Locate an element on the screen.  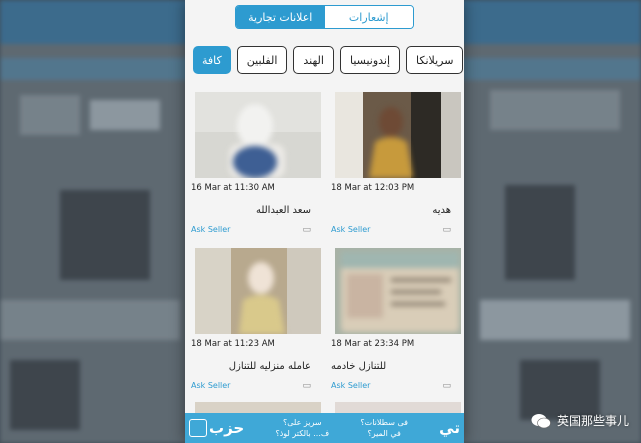
category-all: كافة is located at coordinates (212, 60).